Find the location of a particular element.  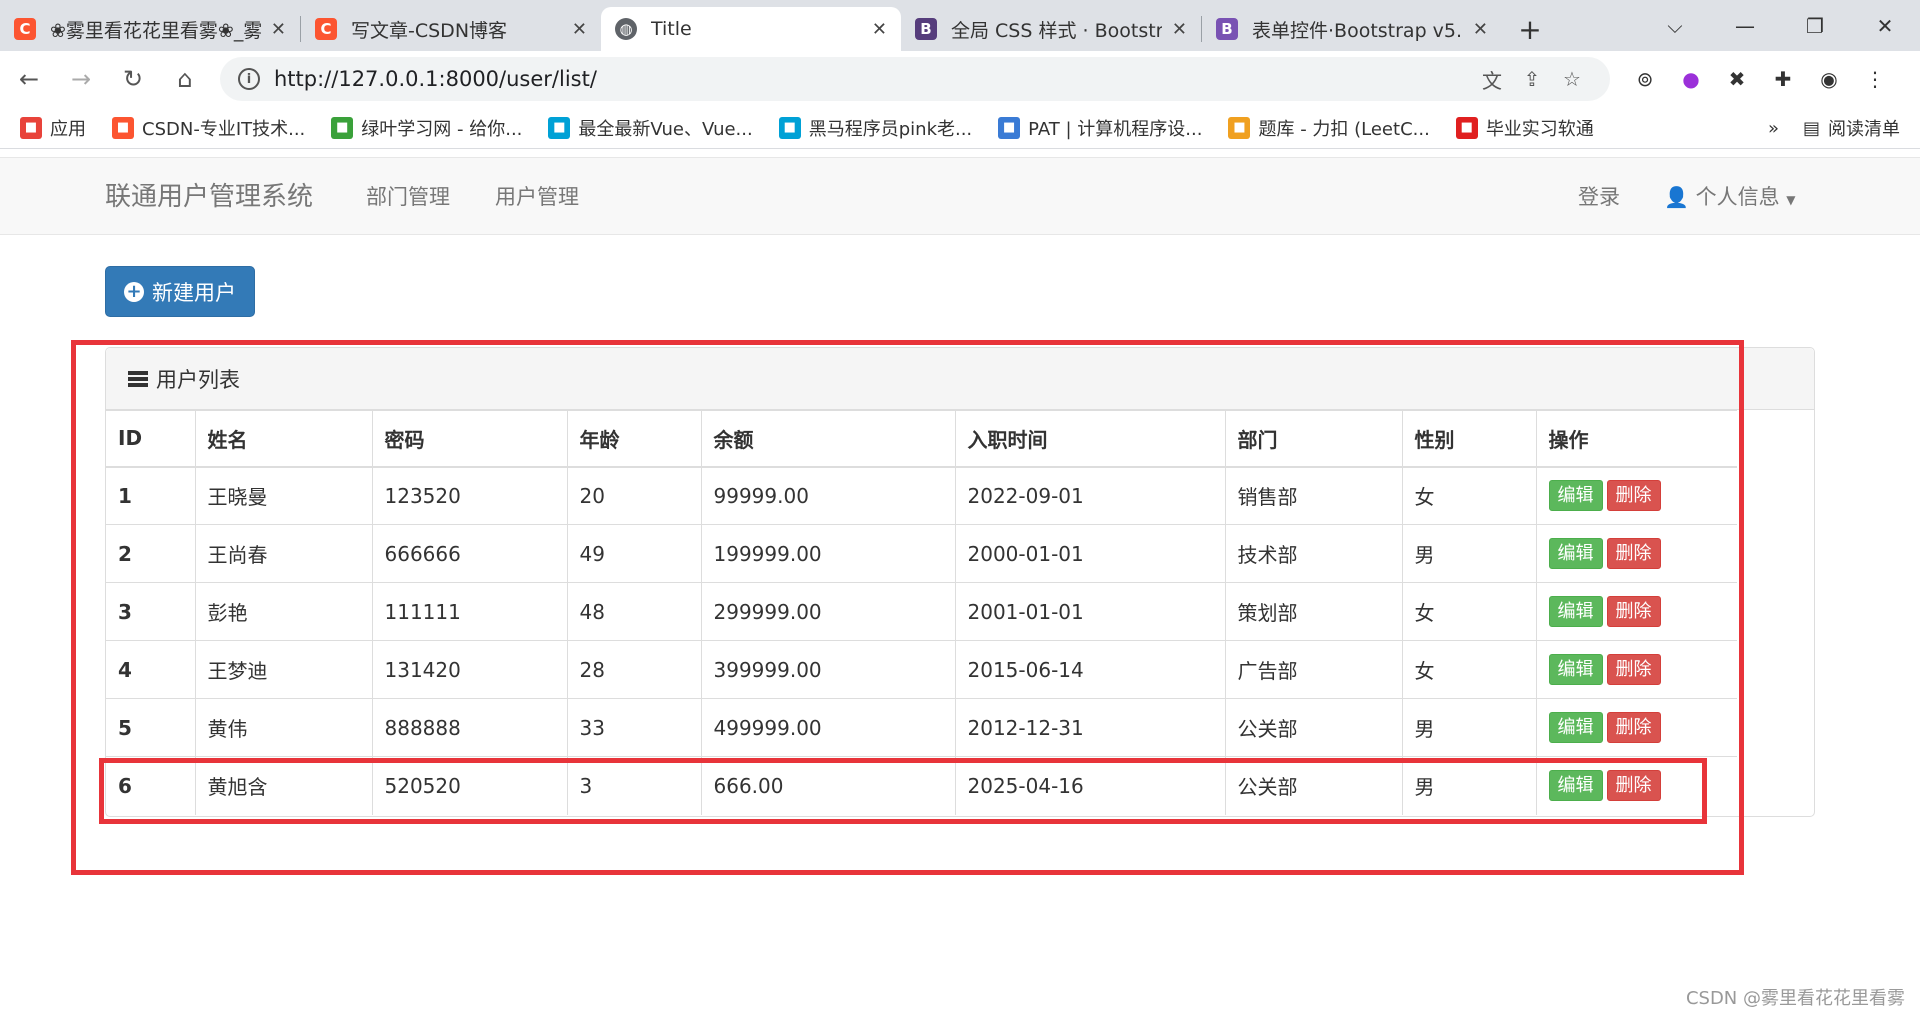

browser-tab: B 表单控件·Bootstrap v5.1 ✕ is located at coordinates (1352, 29).